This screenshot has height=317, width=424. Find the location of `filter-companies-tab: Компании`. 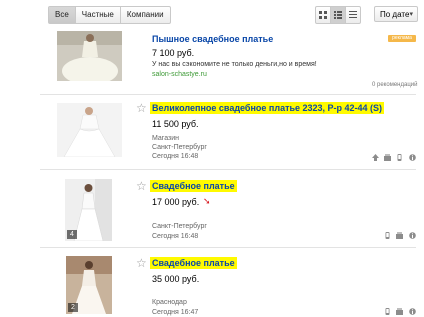

filter-companies-tab: Компании is located at coordinates (145, 15).